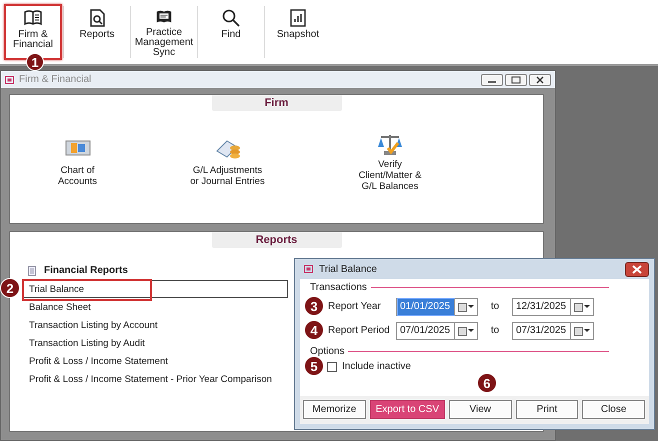 This screenshot has height=441, width=658. I want to click on maximize-button, so click(516, 80).